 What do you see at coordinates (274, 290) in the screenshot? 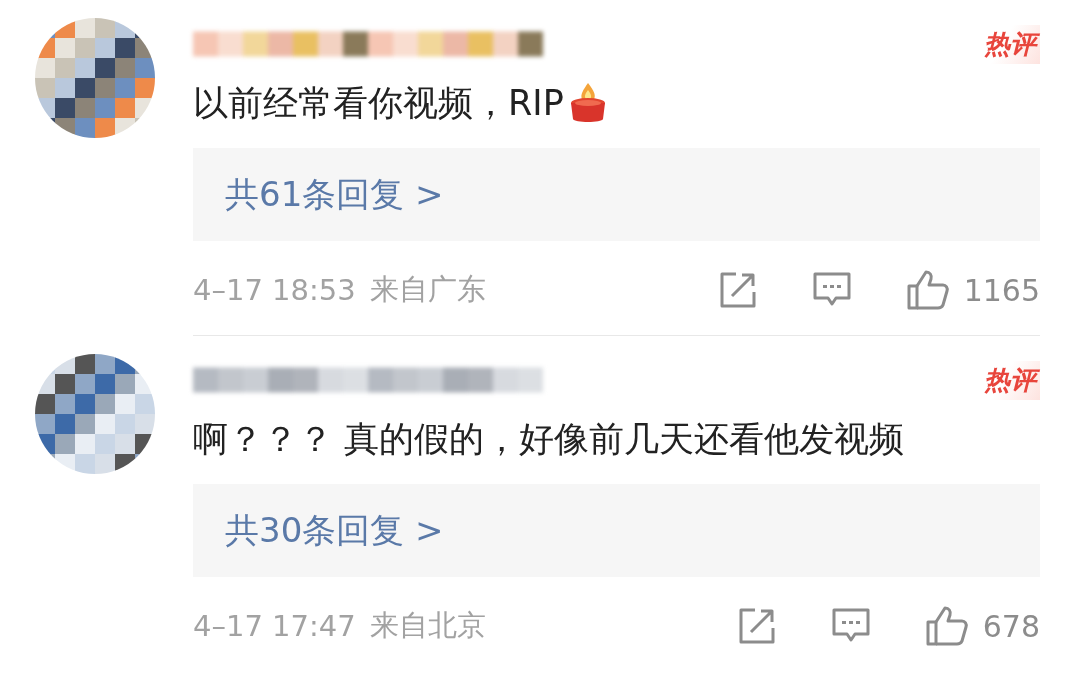
I see `comment-time: 4–17 18:53` at bounding box center [274, 290].